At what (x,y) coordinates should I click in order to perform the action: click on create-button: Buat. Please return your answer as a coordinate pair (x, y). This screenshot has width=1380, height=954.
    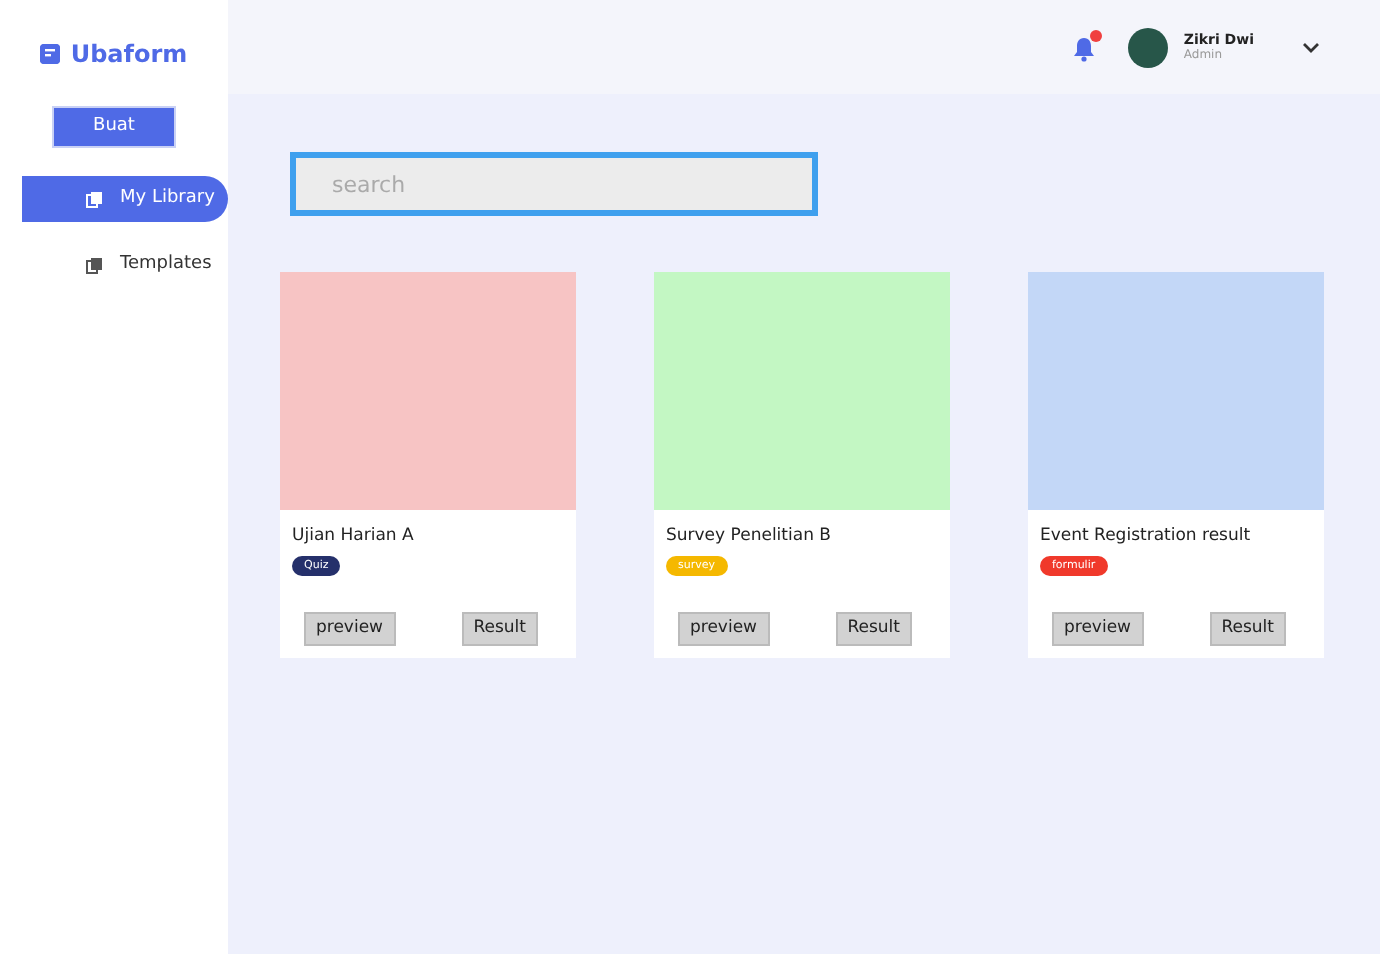
    Looking at the image, I should click on (114, 127).